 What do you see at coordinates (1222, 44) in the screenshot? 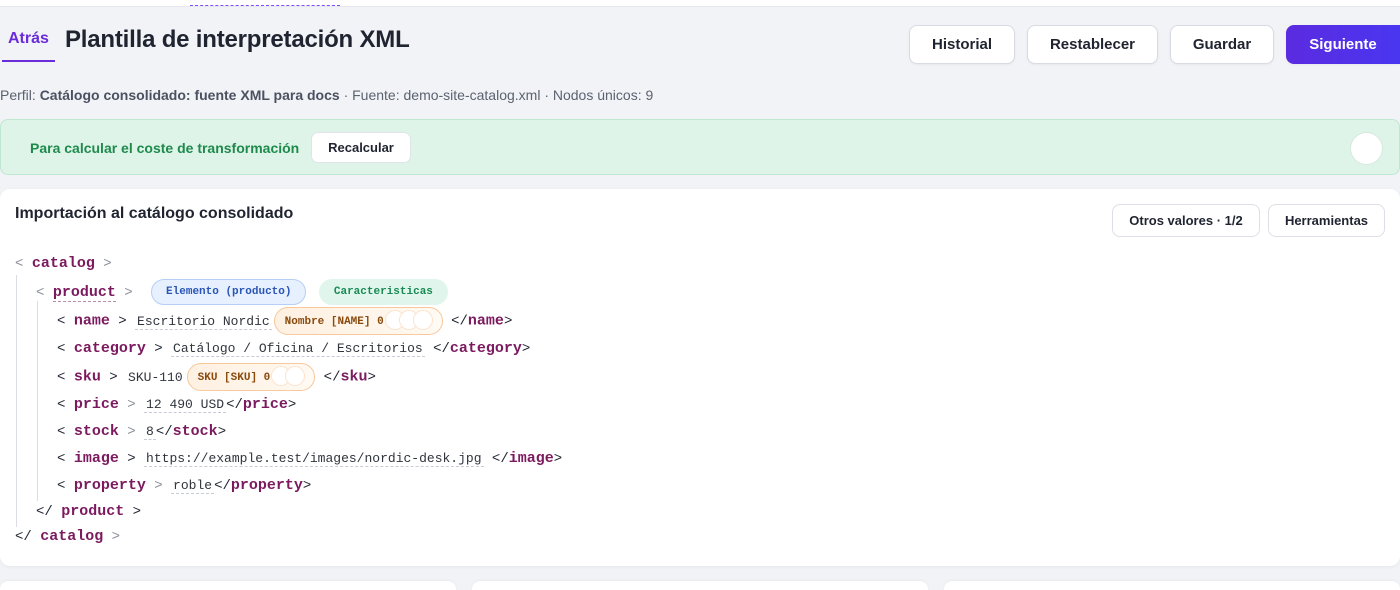
I see `save-button: Guardar` at bounding box center [1222, 44].